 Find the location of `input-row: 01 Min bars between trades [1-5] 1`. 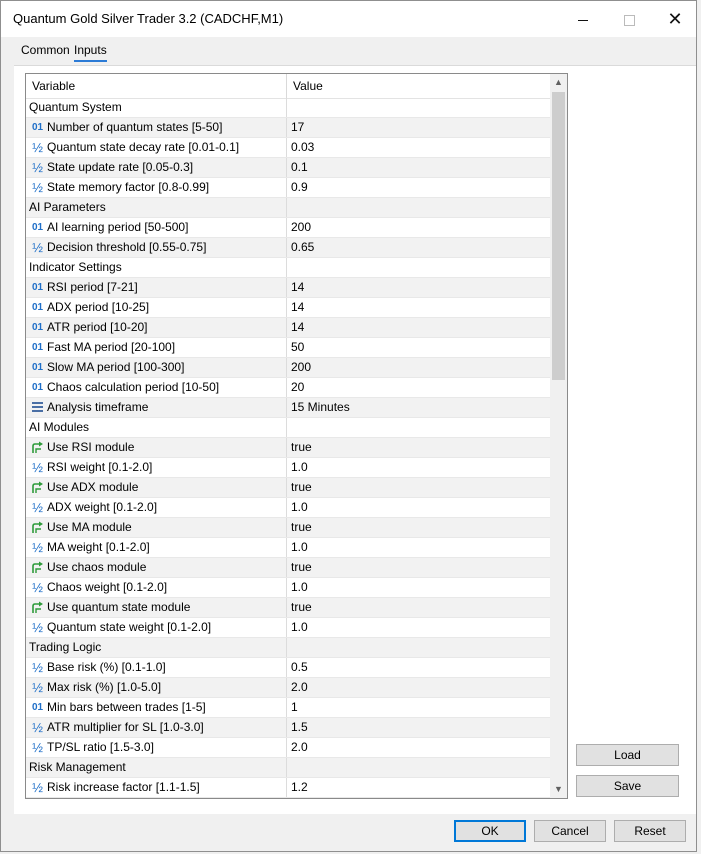

input-row: 01 Min bars between trades [1-5] 1 is located at coordinates (288, 708).